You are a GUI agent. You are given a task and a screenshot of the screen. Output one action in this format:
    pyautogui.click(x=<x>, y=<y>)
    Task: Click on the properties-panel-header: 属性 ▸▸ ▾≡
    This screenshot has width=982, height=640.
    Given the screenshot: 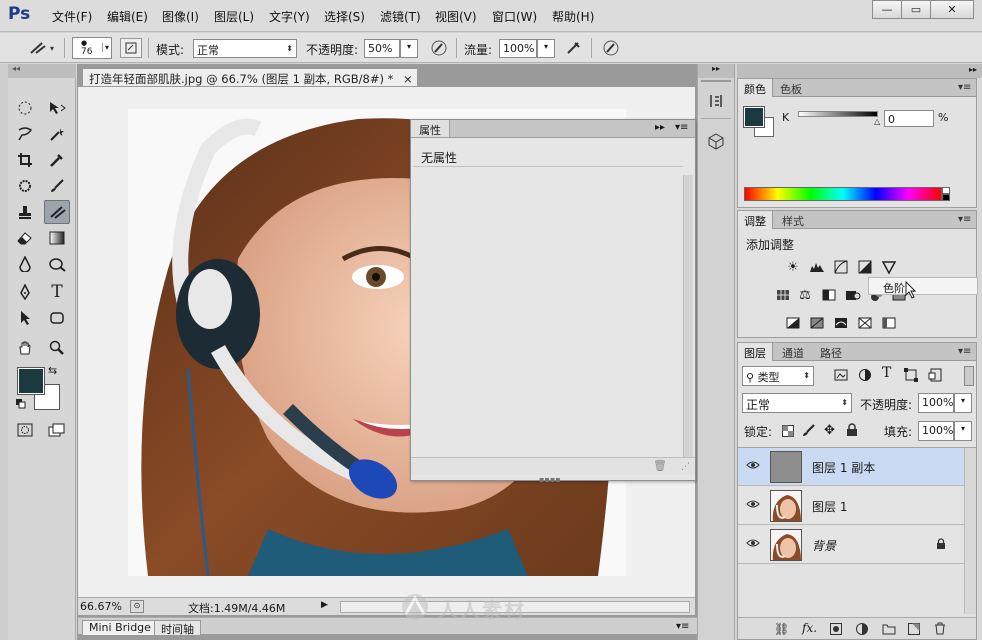 What is the action you would take?
    pyautogui.click(x=553, y=129)
    